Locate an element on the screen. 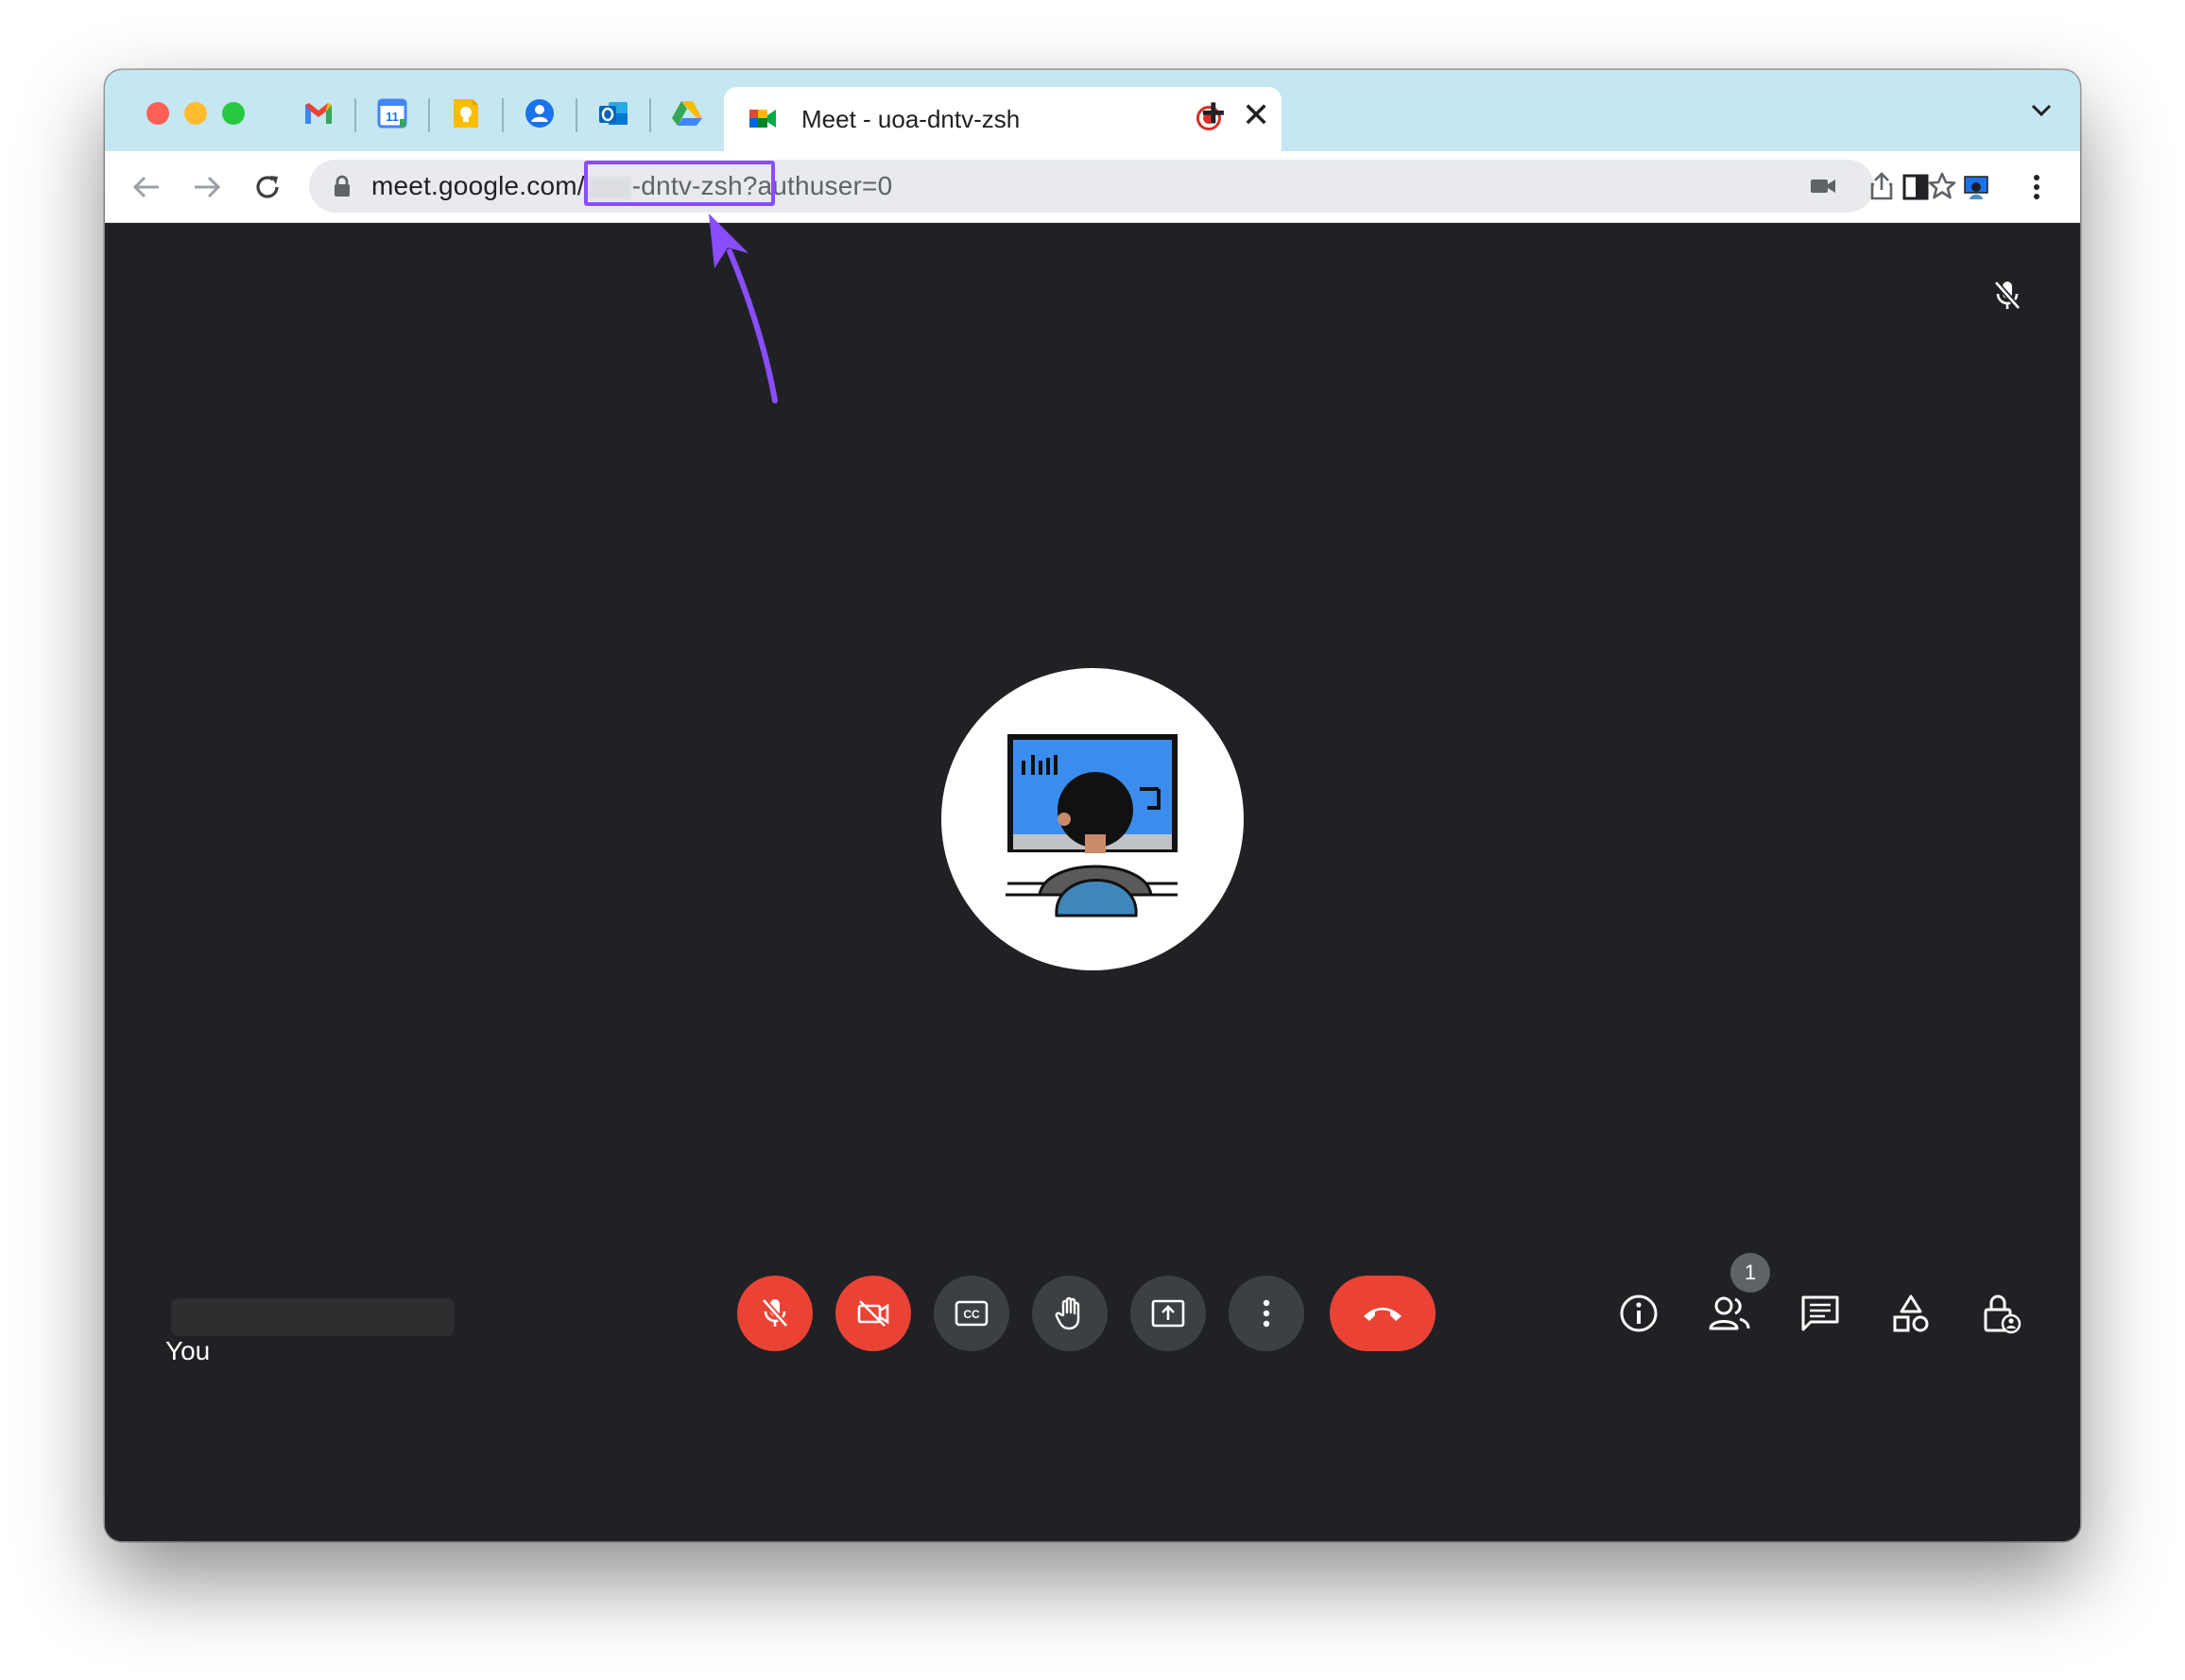 This screenshot has width=2185, height=1680. tab-strip: 11 Meet - uoa-dntv-zsh ✕ + is located at coordinates (1092, 110).